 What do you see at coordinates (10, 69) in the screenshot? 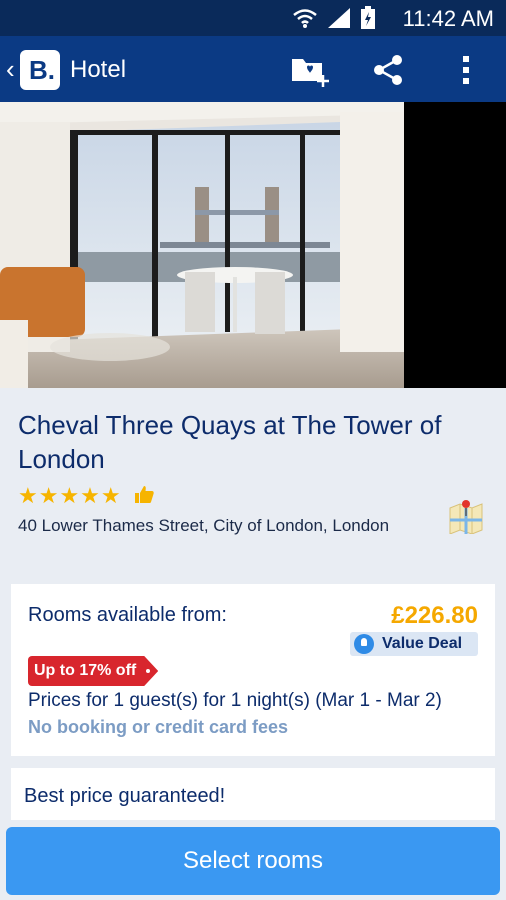
I see `back-button: ‹` at bounding box center [10, 69].